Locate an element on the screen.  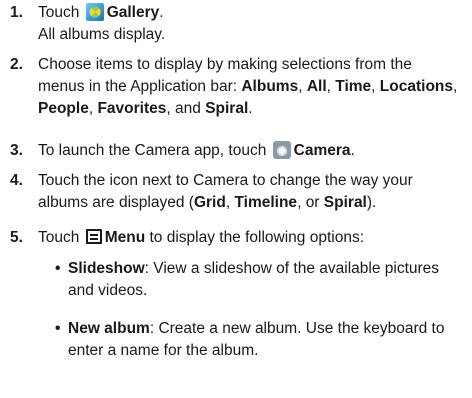
menu-item-locations: Locations is located at coordinates (416, 86).